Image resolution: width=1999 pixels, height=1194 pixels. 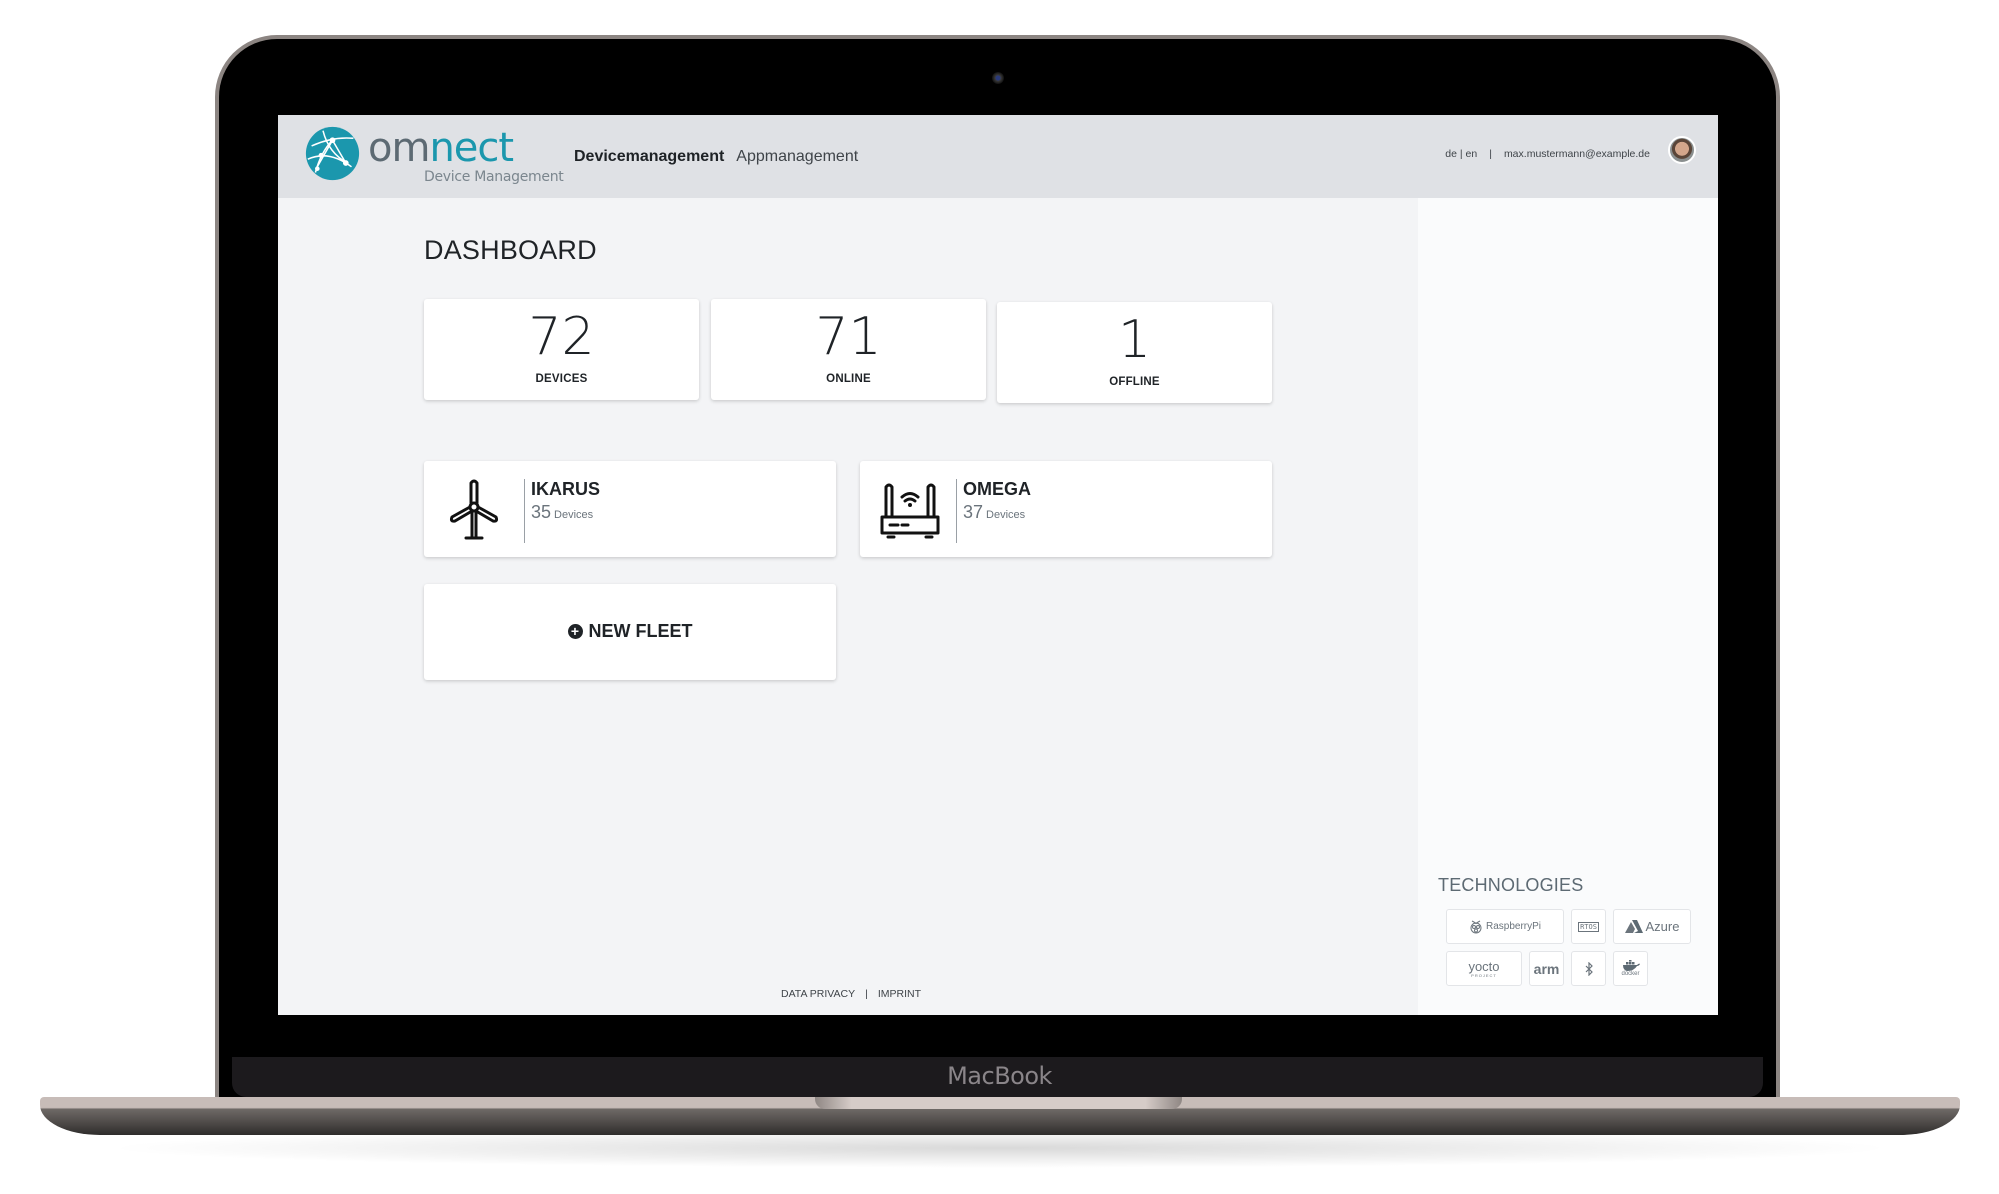 I want to click on nav-appmanagement: Appmanagement, so click(x=797, y=157).